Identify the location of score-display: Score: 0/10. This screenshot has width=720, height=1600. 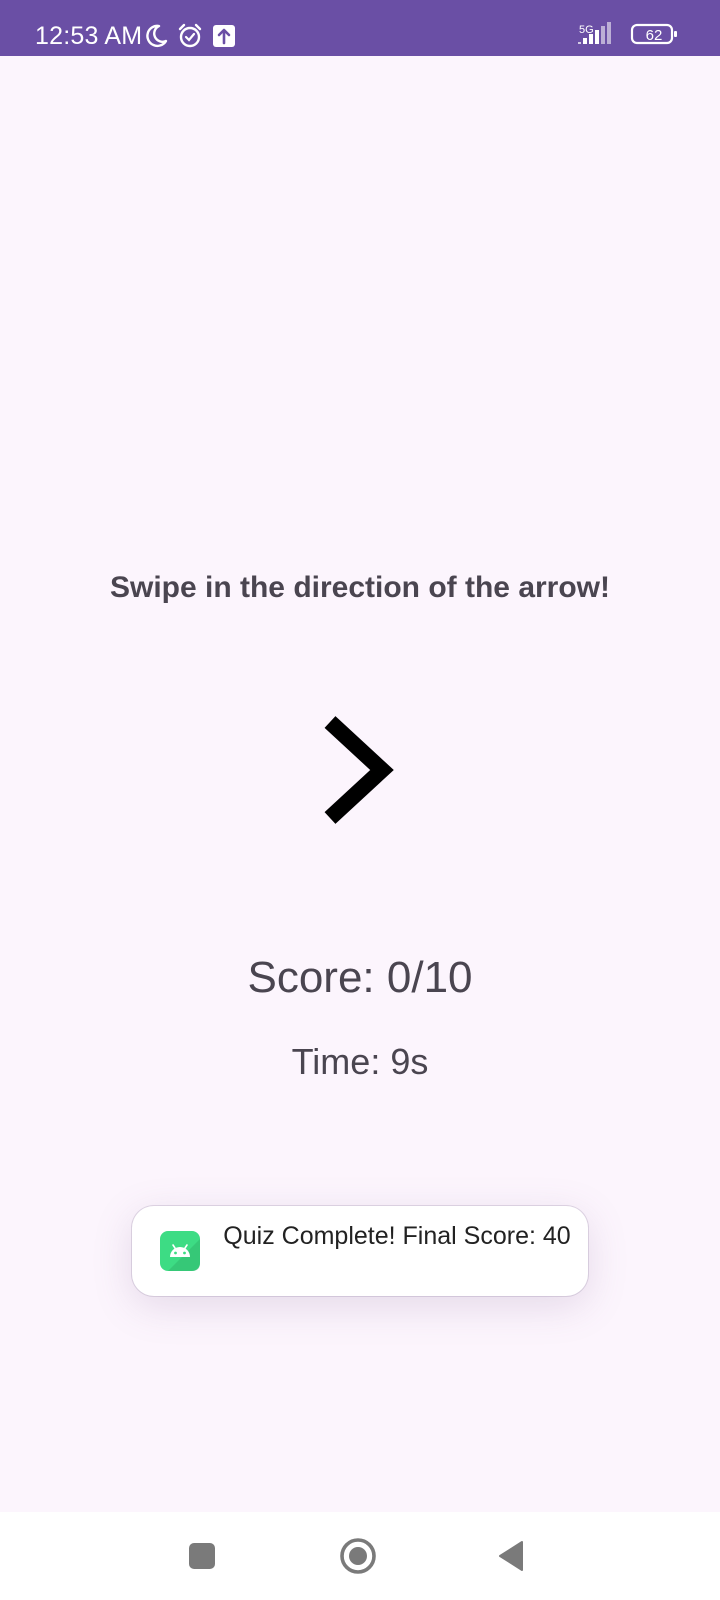
(360, 977).